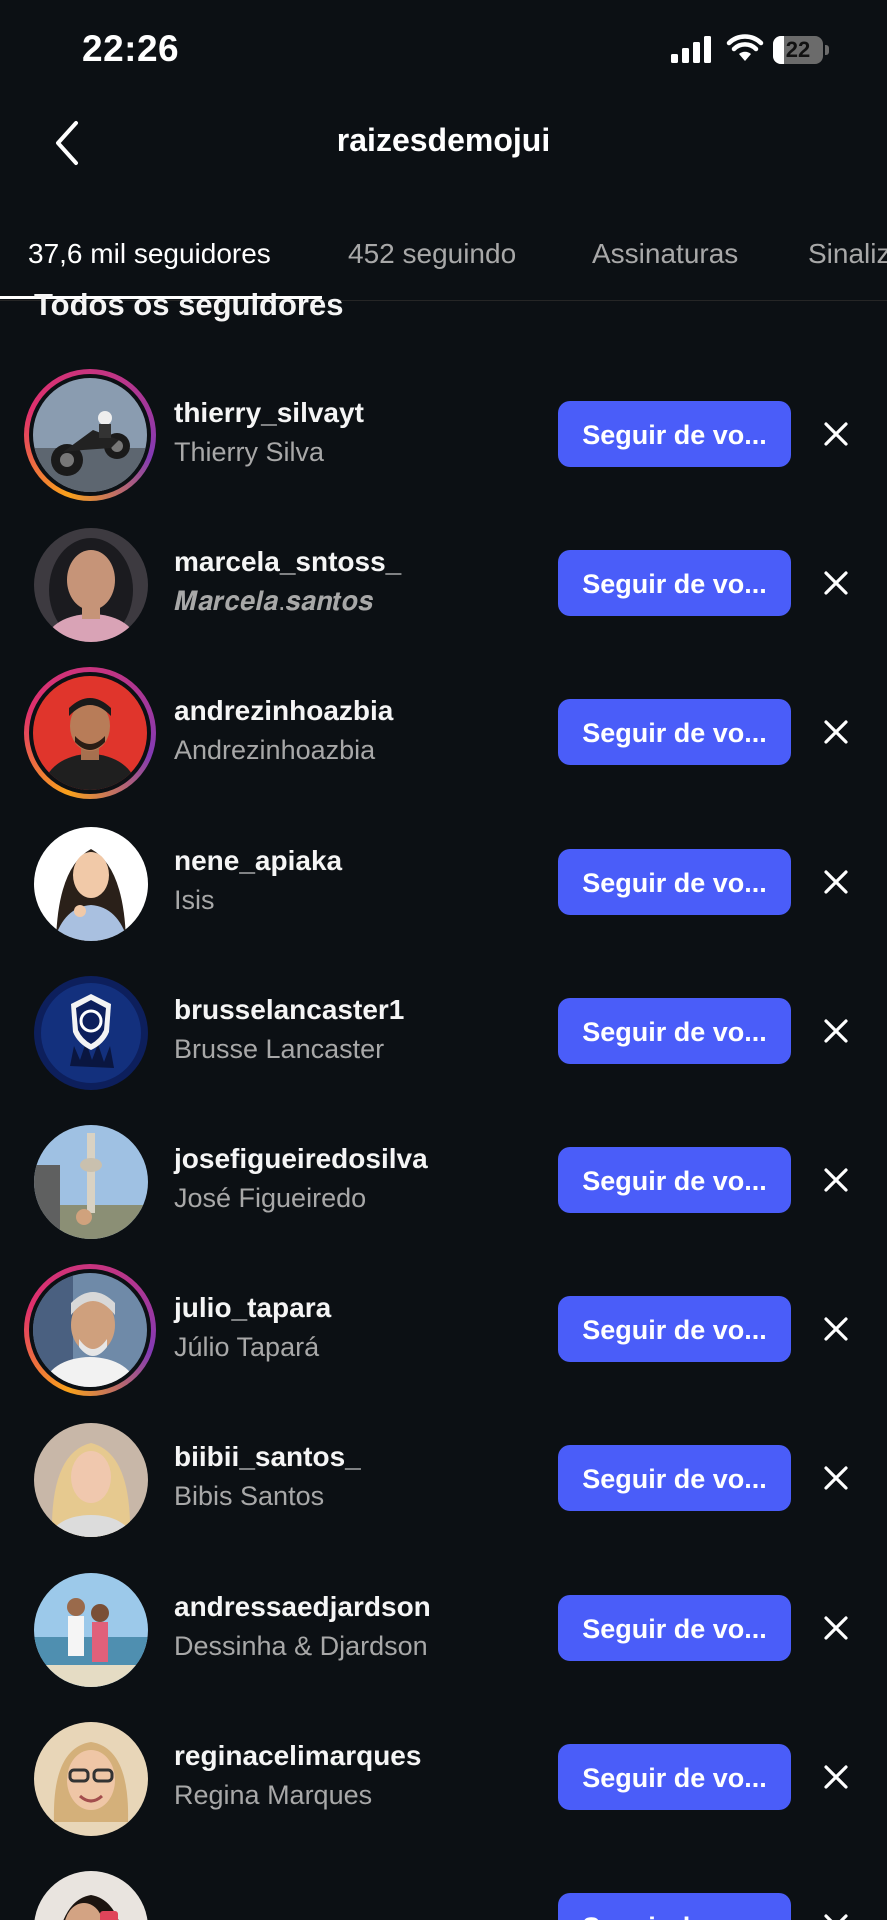 This screenshot has height=1920, width=887. What do you see at coordinates (745, 47) in the screenshot?
I see `wifi-icon` at bounding box center [745, 47].